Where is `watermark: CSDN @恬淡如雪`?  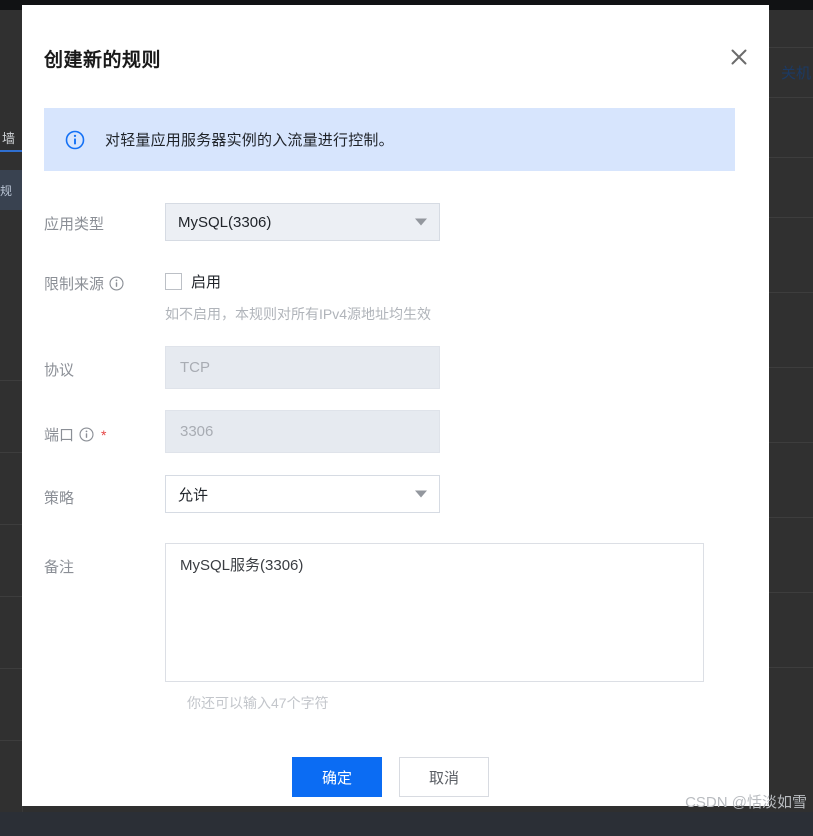 watermark: CSDN @恬淡如雪 is located at coordinates (746, 802).